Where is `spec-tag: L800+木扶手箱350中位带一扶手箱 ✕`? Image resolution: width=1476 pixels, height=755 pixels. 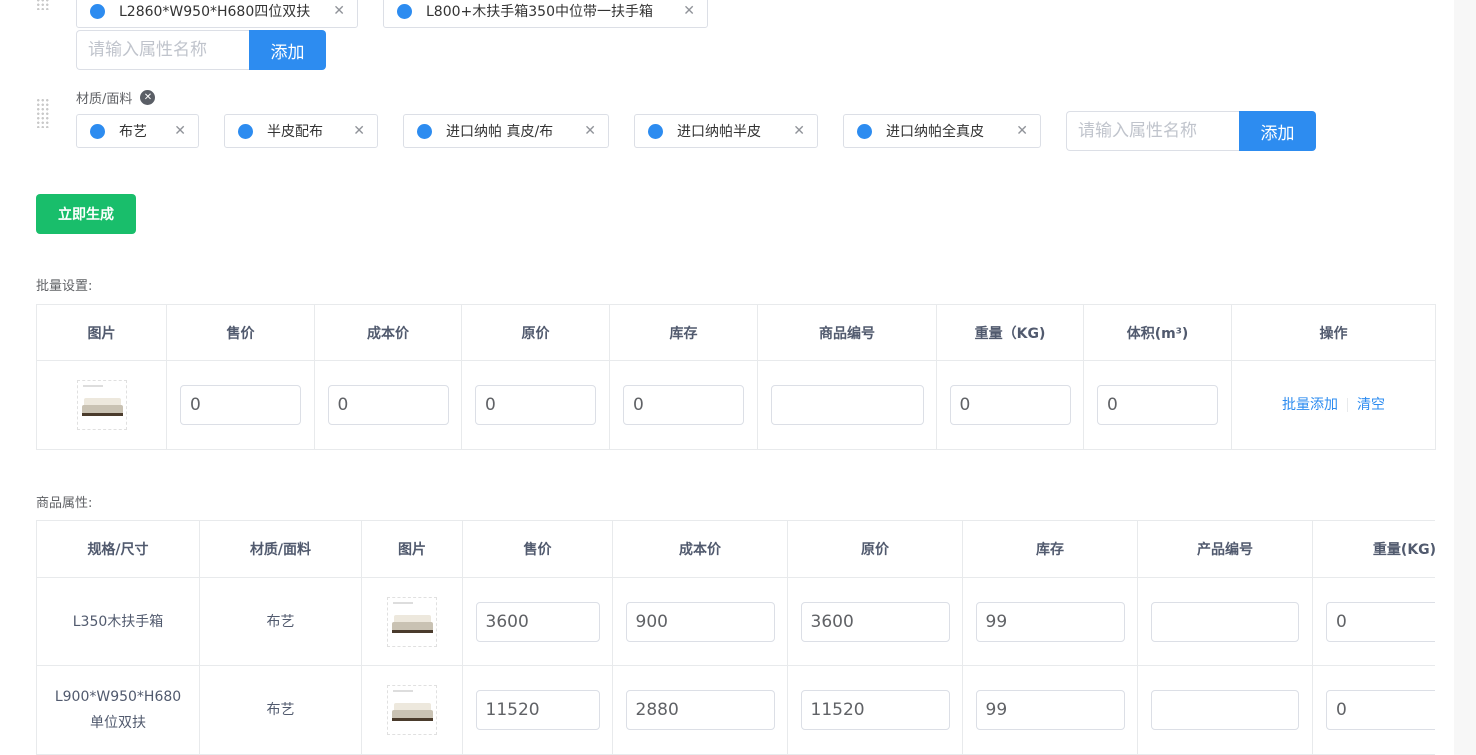
spec-tag: L800+木扶手箱350中位带一扶手箱 ✕ is located at coordinates (545, 14).